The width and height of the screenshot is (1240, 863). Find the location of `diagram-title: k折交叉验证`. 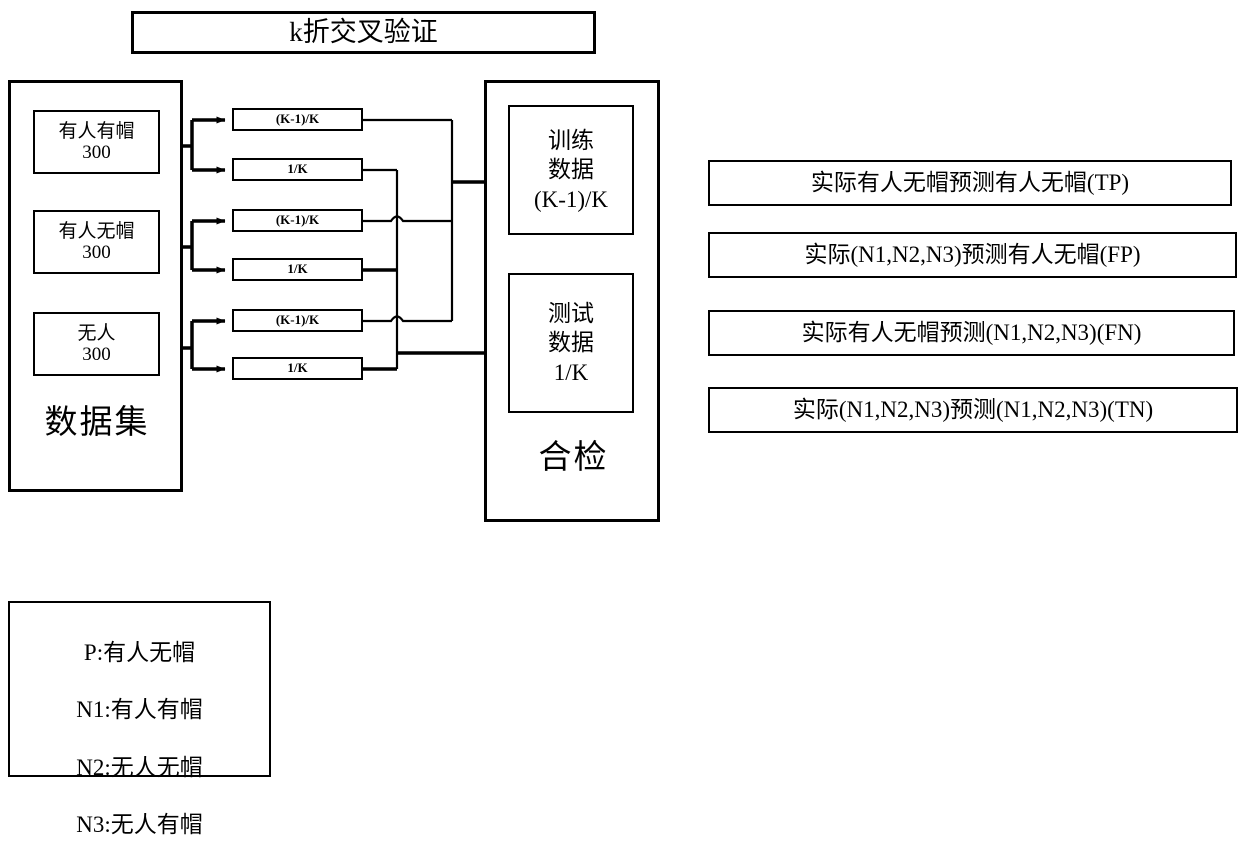

diagram-title: k折交叉验证 is located at coordinates (363, 32).